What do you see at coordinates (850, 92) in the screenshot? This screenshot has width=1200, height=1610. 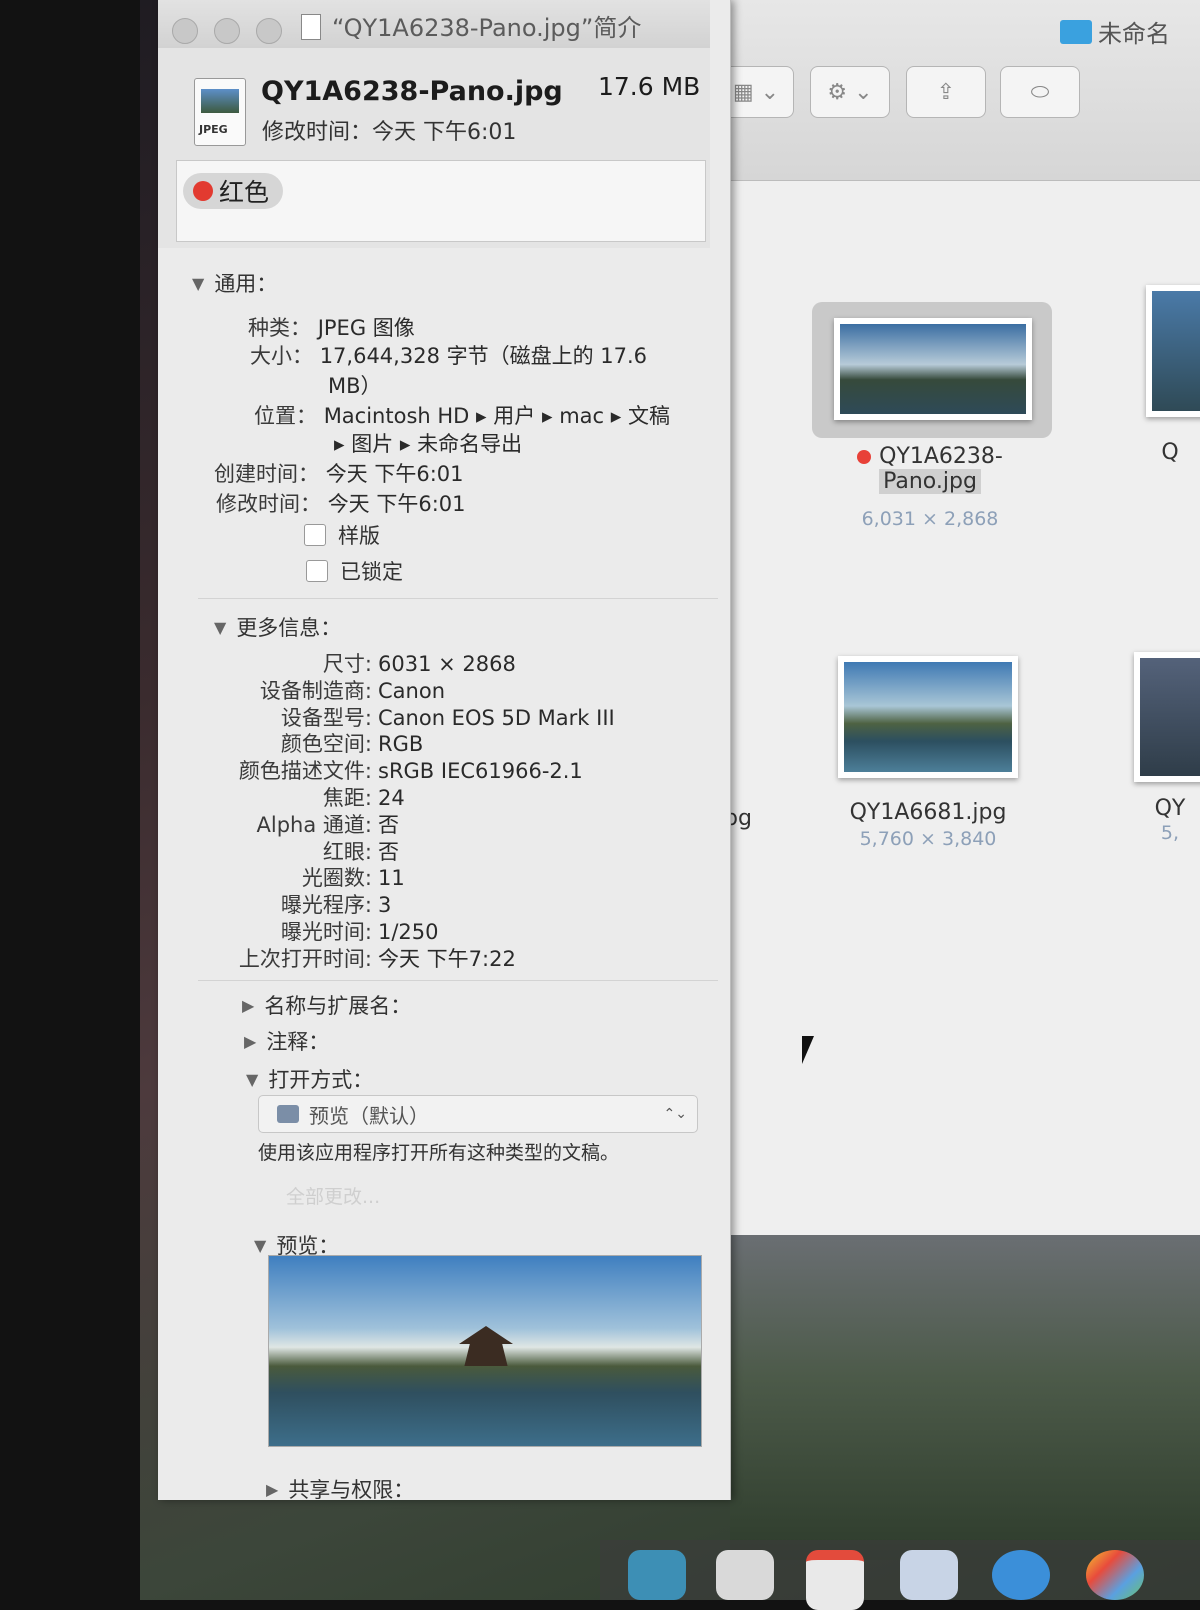 I see `action-button: ⚙ ⌄` at bounding box center [850, 92].